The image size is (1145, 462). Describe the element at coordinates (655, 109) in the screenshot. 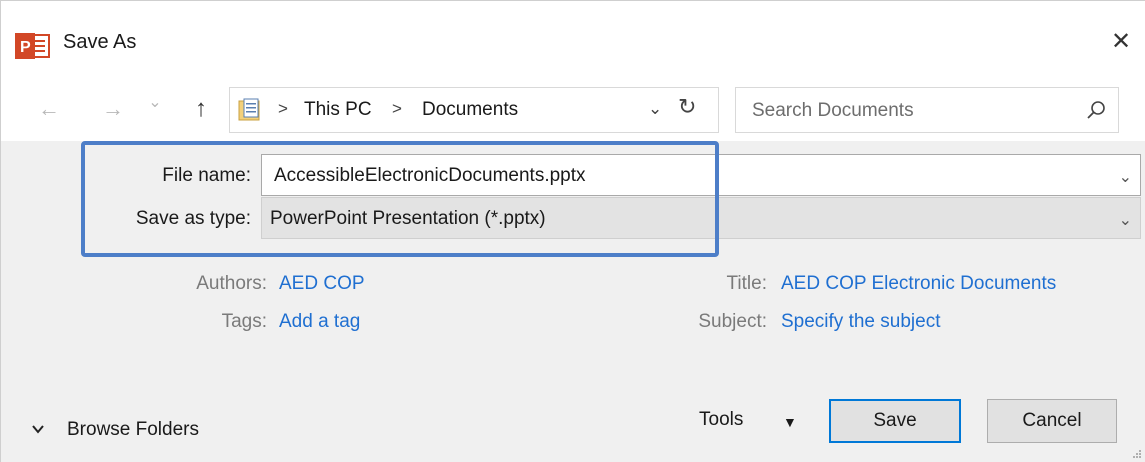

I see `address-dropdown-icon: ⌄` at that location.